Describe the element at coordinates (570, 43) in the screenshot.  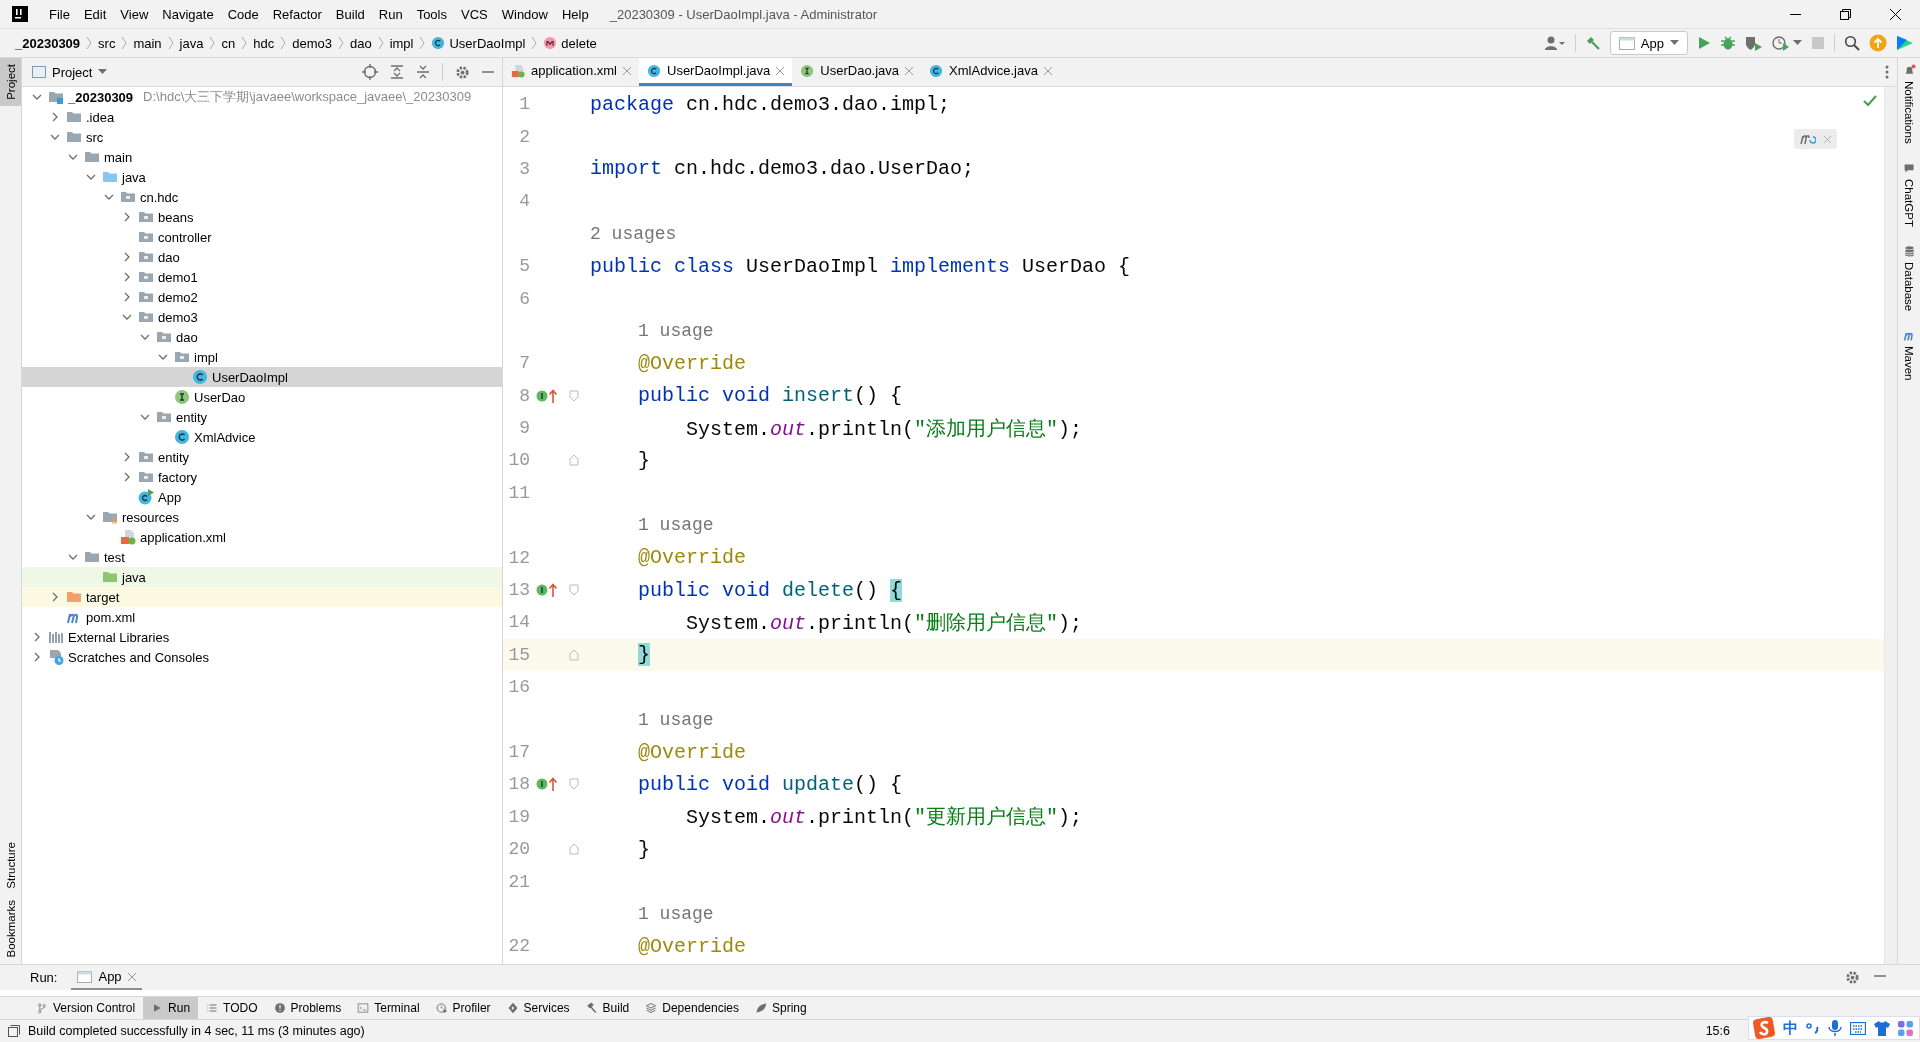
I see `breadcrumb: delete` at that location.